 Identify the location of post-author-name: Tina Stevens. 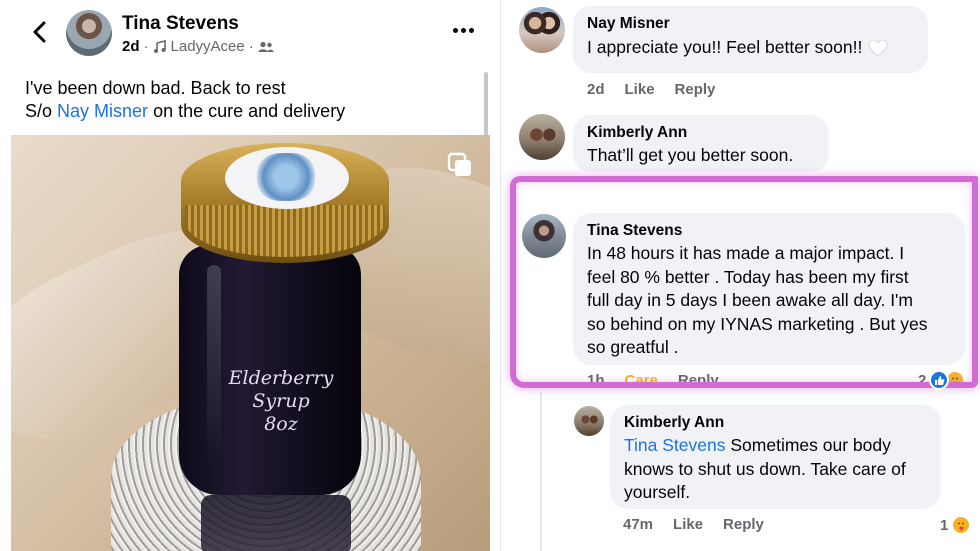
(180, 24).